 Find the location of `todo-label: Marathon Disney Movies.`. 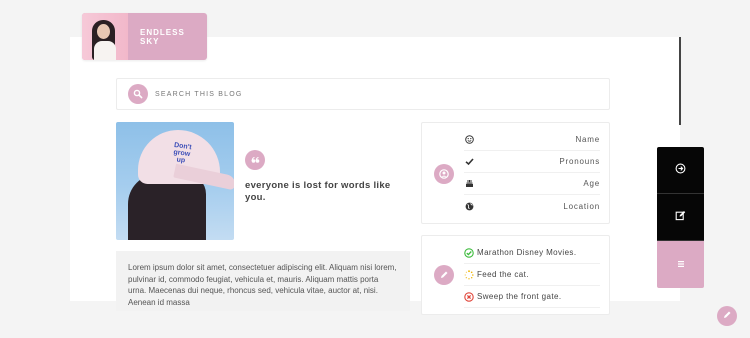

todo-label: Marathon Disney Movies. is located at coordinates (527, 252).